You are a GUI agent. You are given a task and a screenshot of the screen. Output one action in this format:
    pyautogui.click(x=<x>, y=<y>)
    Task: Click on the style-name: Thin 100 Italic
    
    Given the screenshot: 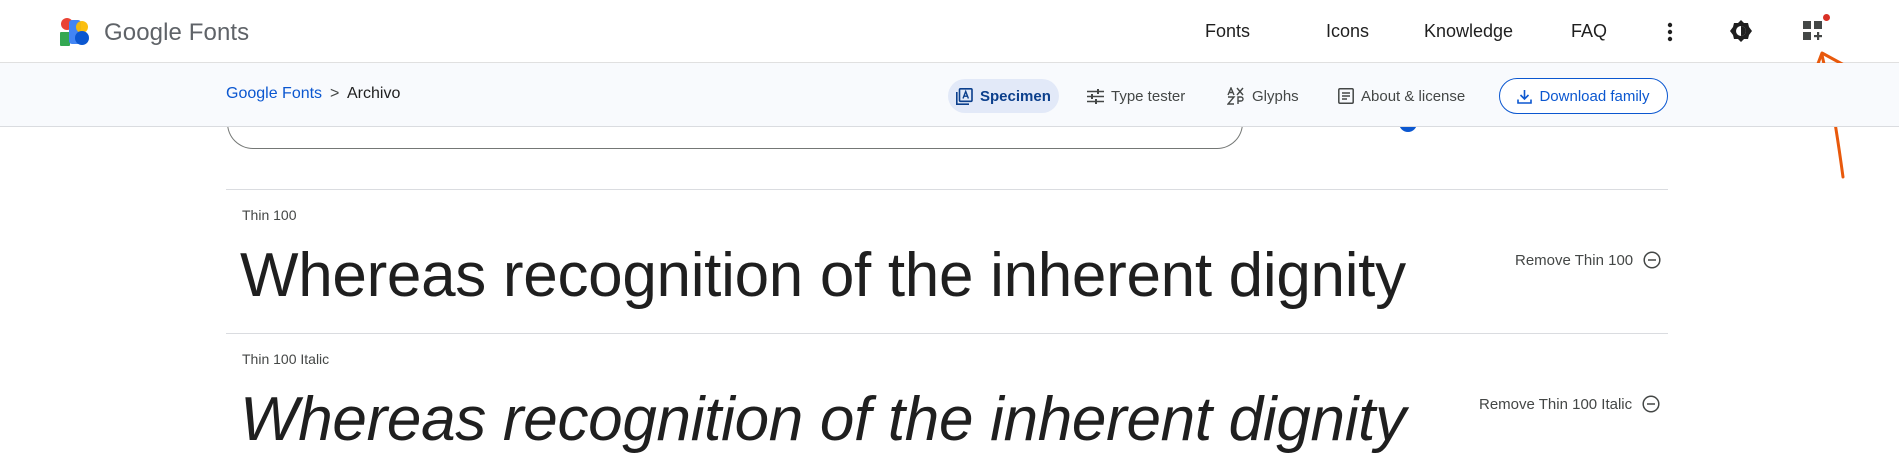 What is the action you would take?
    pyautogui.click(x=286, y=359)
    